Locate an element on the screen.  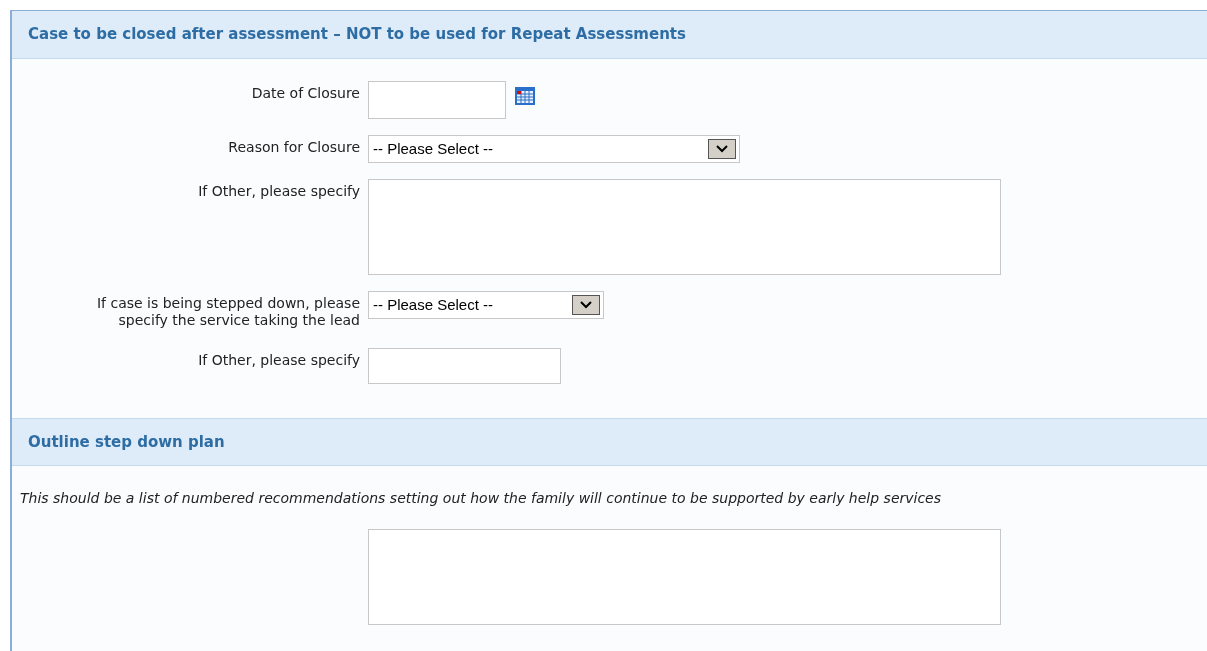
text-field is located at coordinates (464, 366).